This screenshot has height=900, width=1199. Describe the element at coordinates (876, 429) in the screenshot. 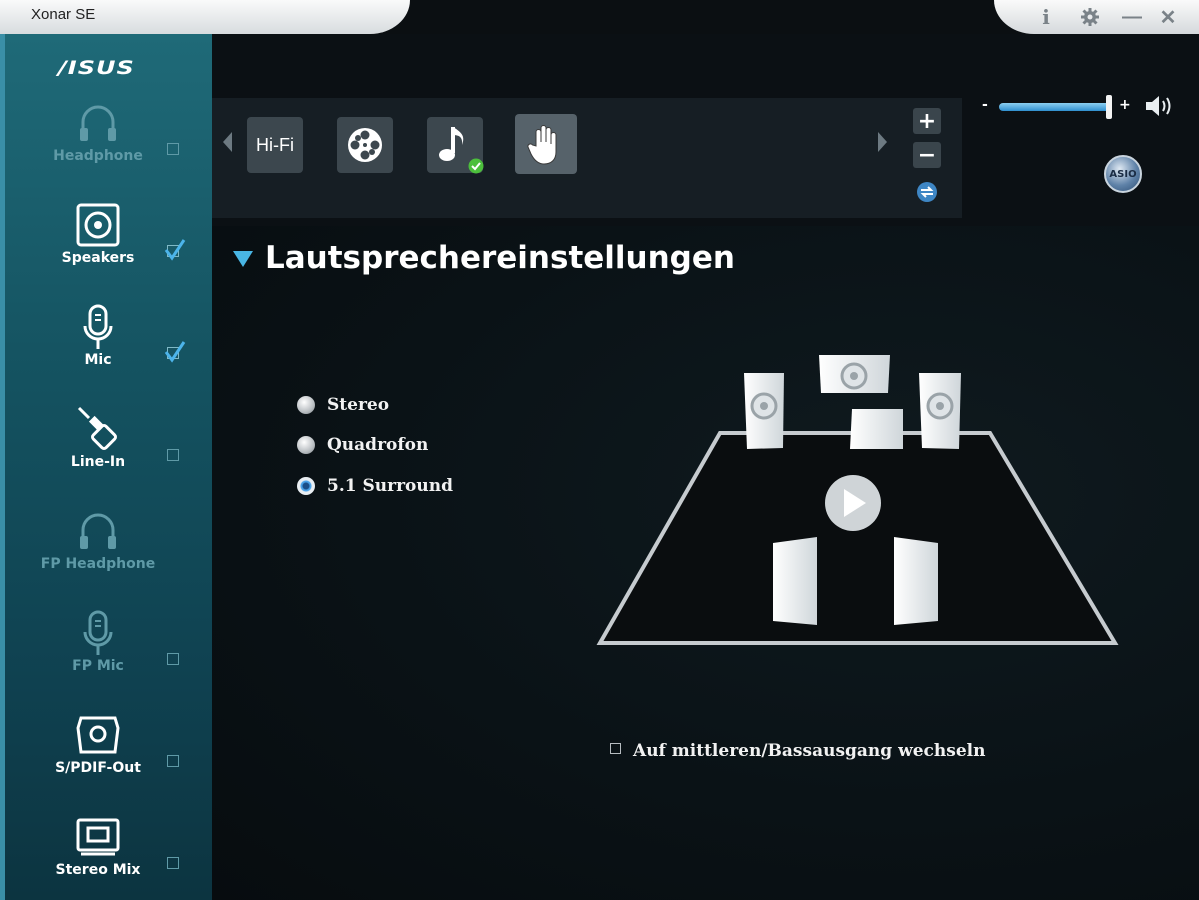

I see `subwoofer-icon` at that location.